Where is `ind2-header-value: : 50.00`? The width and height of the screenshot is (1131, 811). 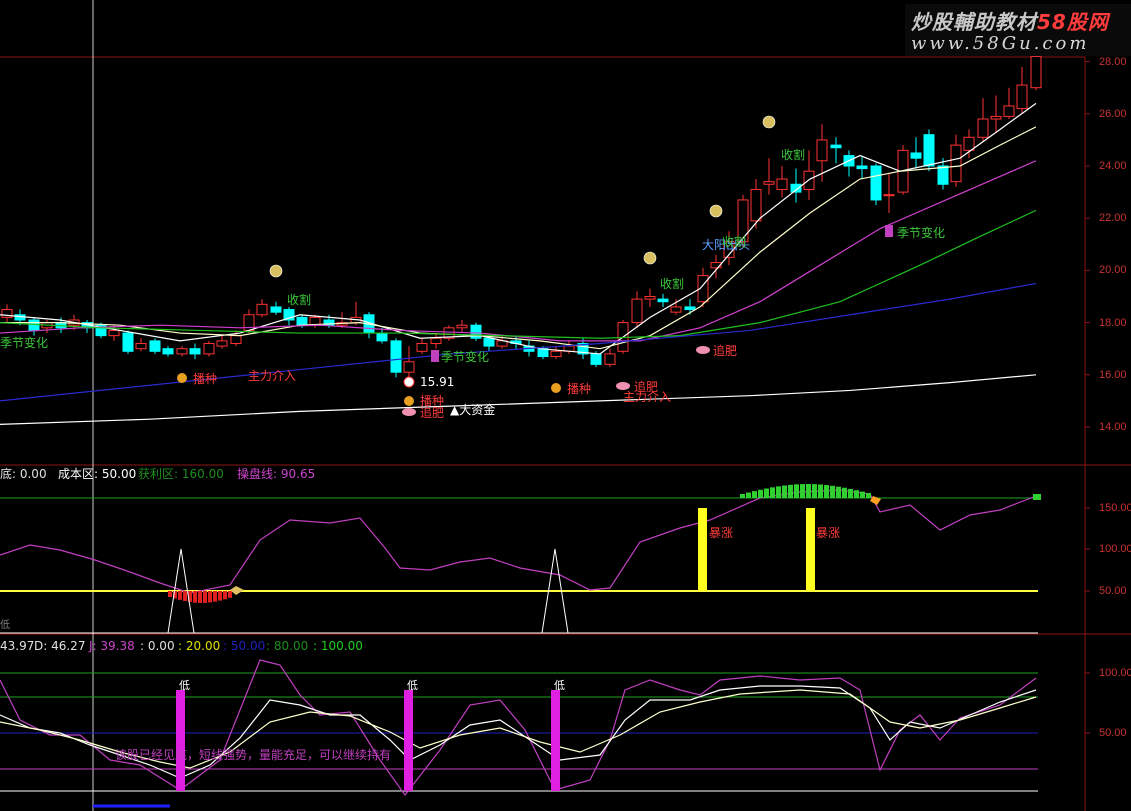
ind2-header-value: : 50.00 is located at coordinates (244, 646).